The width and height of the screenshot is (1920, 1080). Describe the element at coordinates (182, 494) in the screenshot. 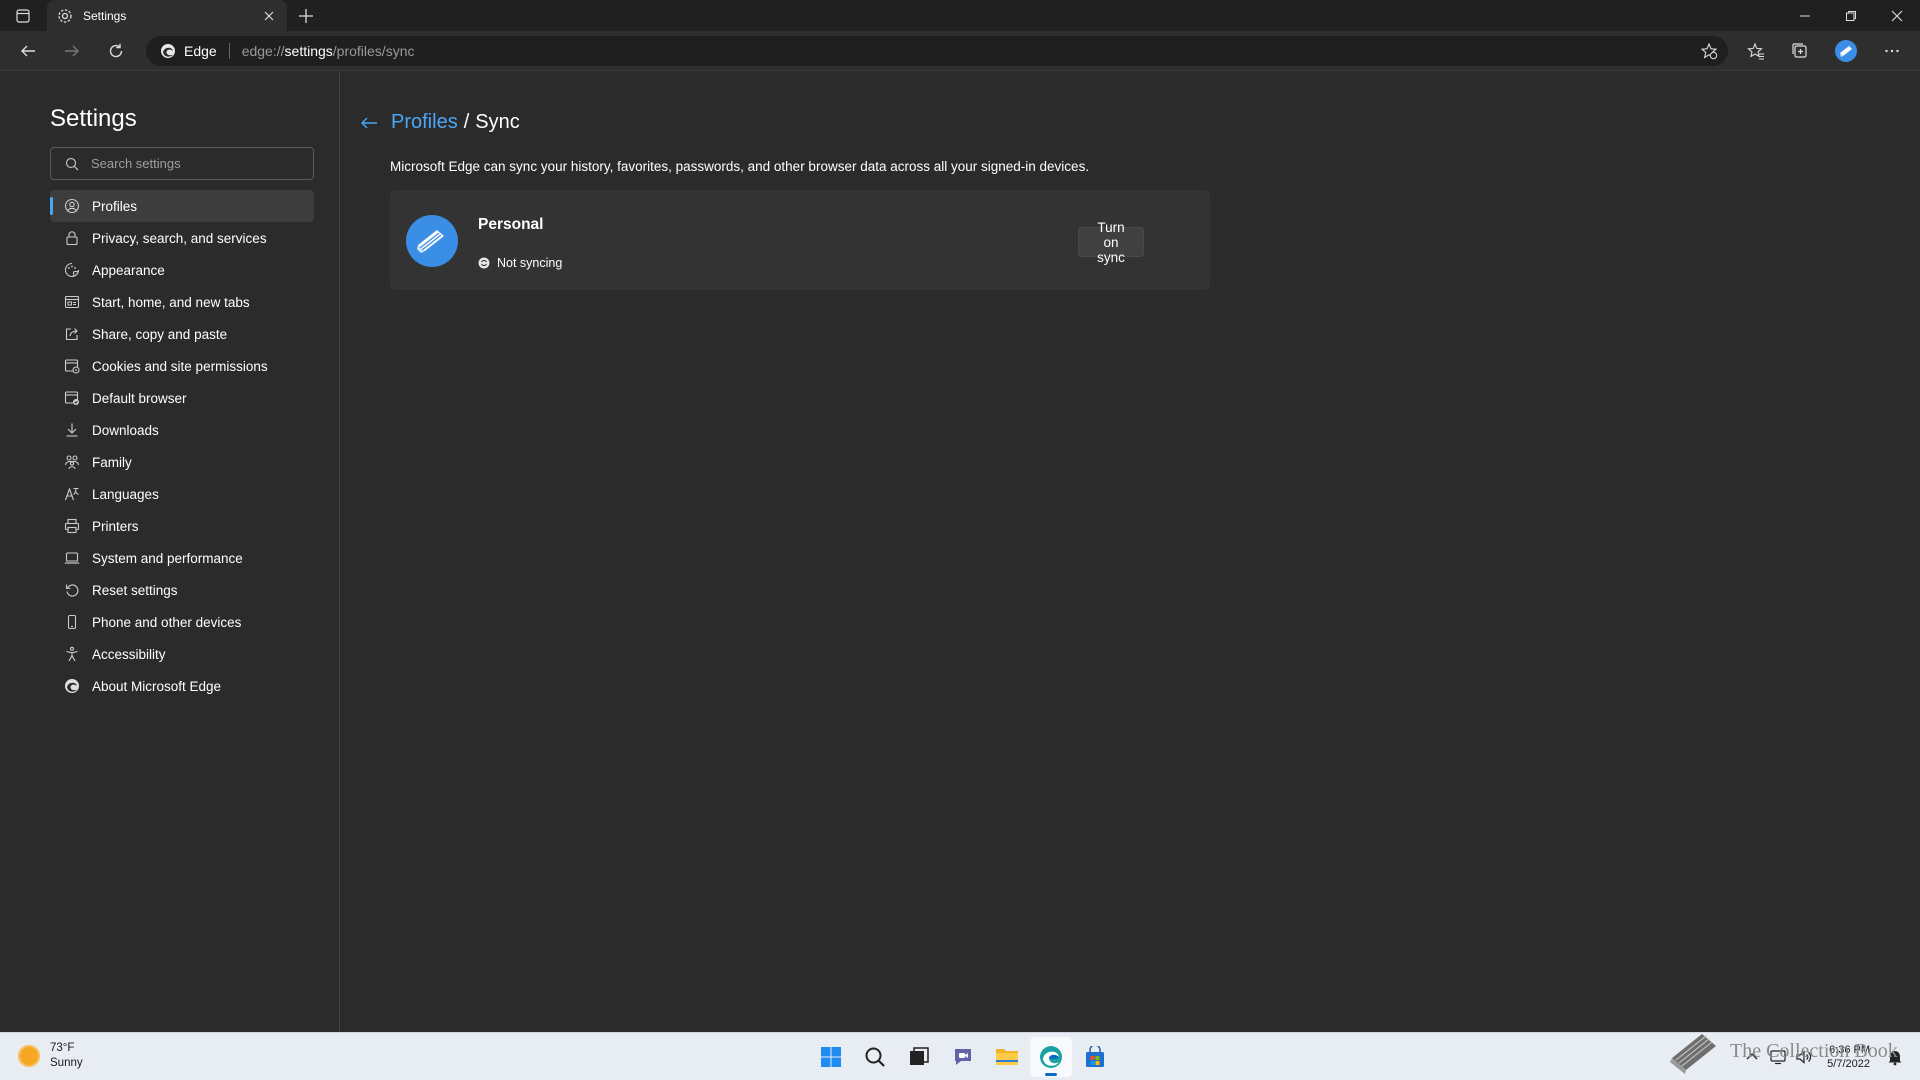

I see `sidebar-item-languages: Languages` at that location.